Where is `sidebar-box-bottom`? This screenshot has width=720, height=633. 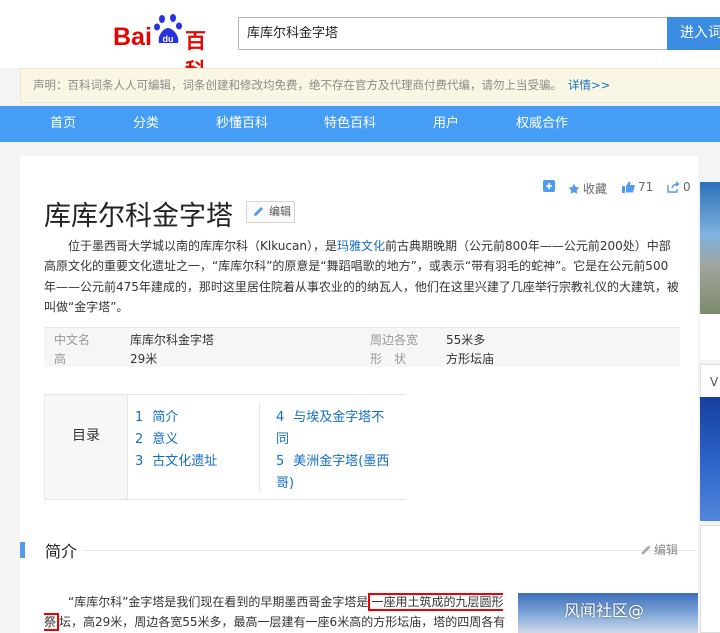
sidebar-box-bottom is located at coordinates (710, 579).